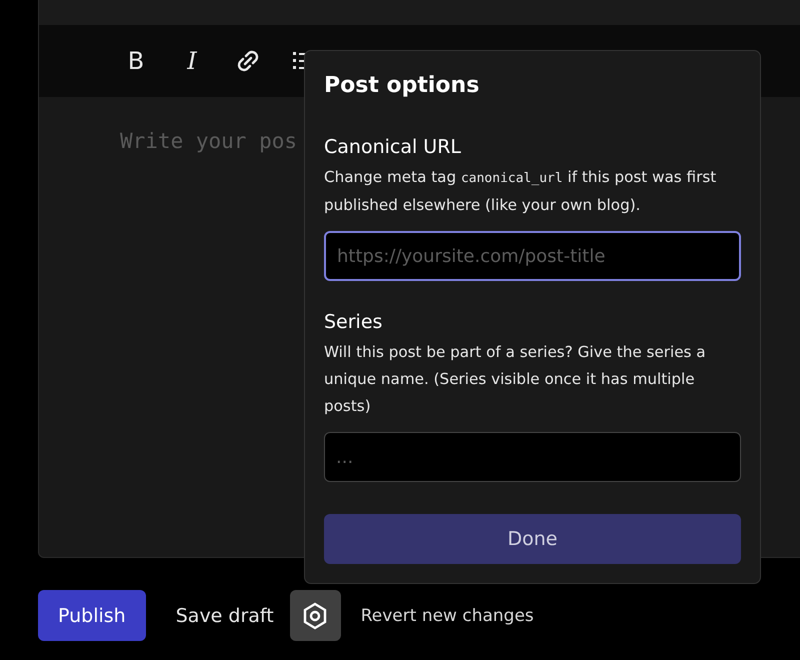  Describe the element at coordinates (532, 256) in the screenshot. I see `input-field: https://yoursite.com/post-title` at that location.